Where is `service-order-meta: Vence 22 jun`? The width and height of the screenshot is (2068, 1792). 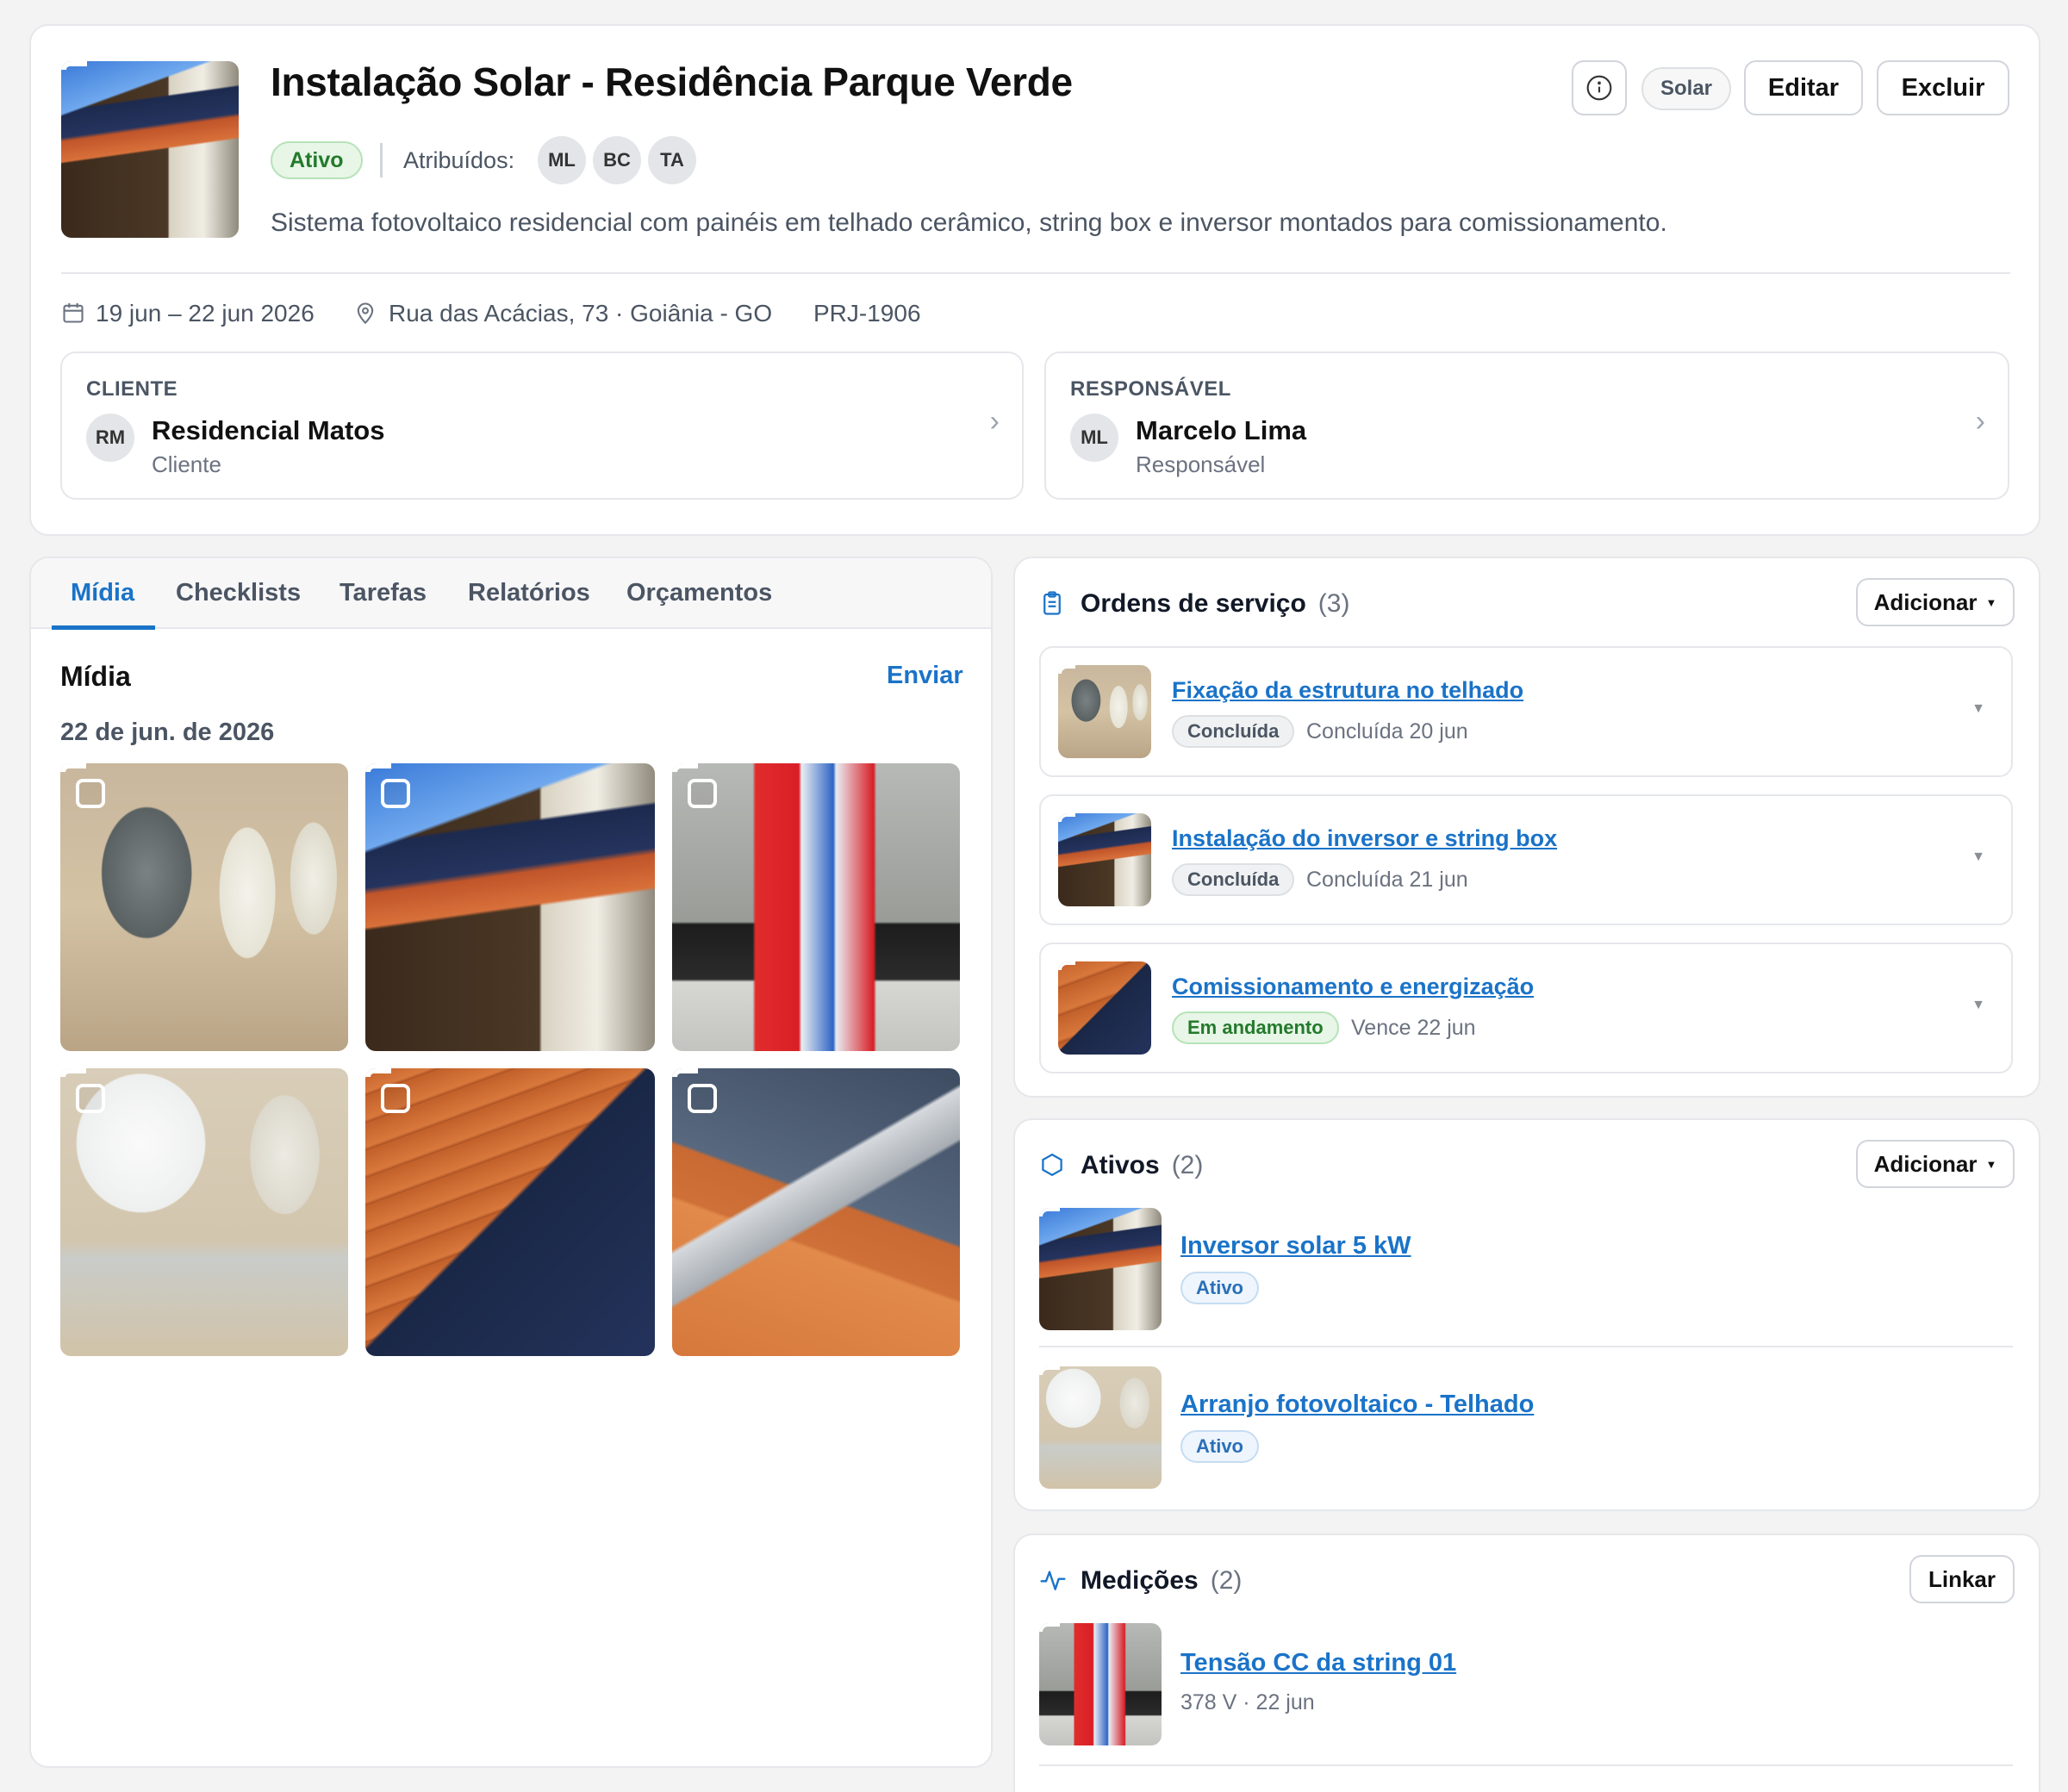 service-order-meta: Vence 22 jun is located at coordinates (1413, 1028).